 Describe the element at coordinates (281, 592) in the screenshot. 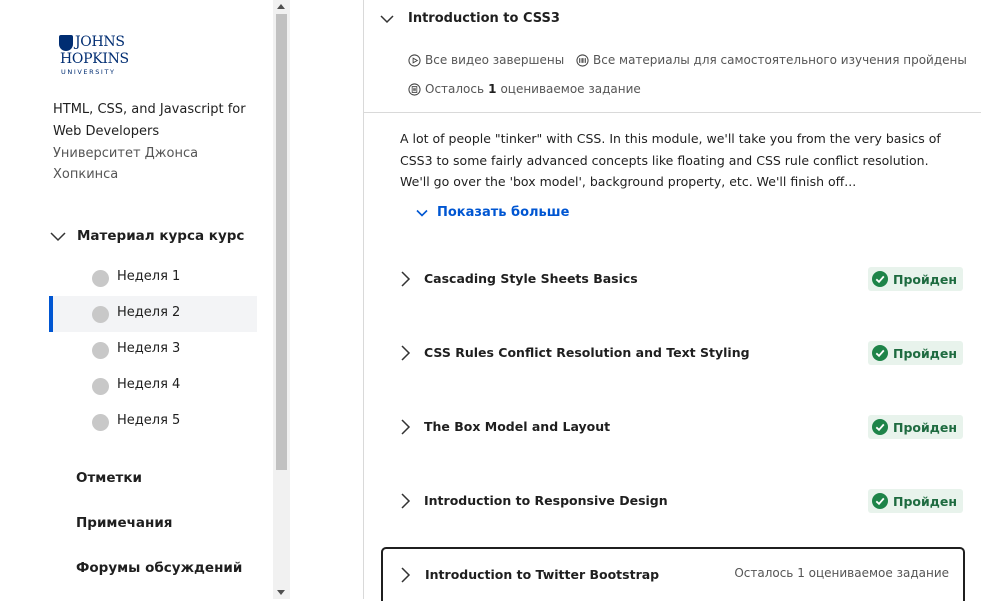

I see `scroll-down-arrow-icon` at that location.